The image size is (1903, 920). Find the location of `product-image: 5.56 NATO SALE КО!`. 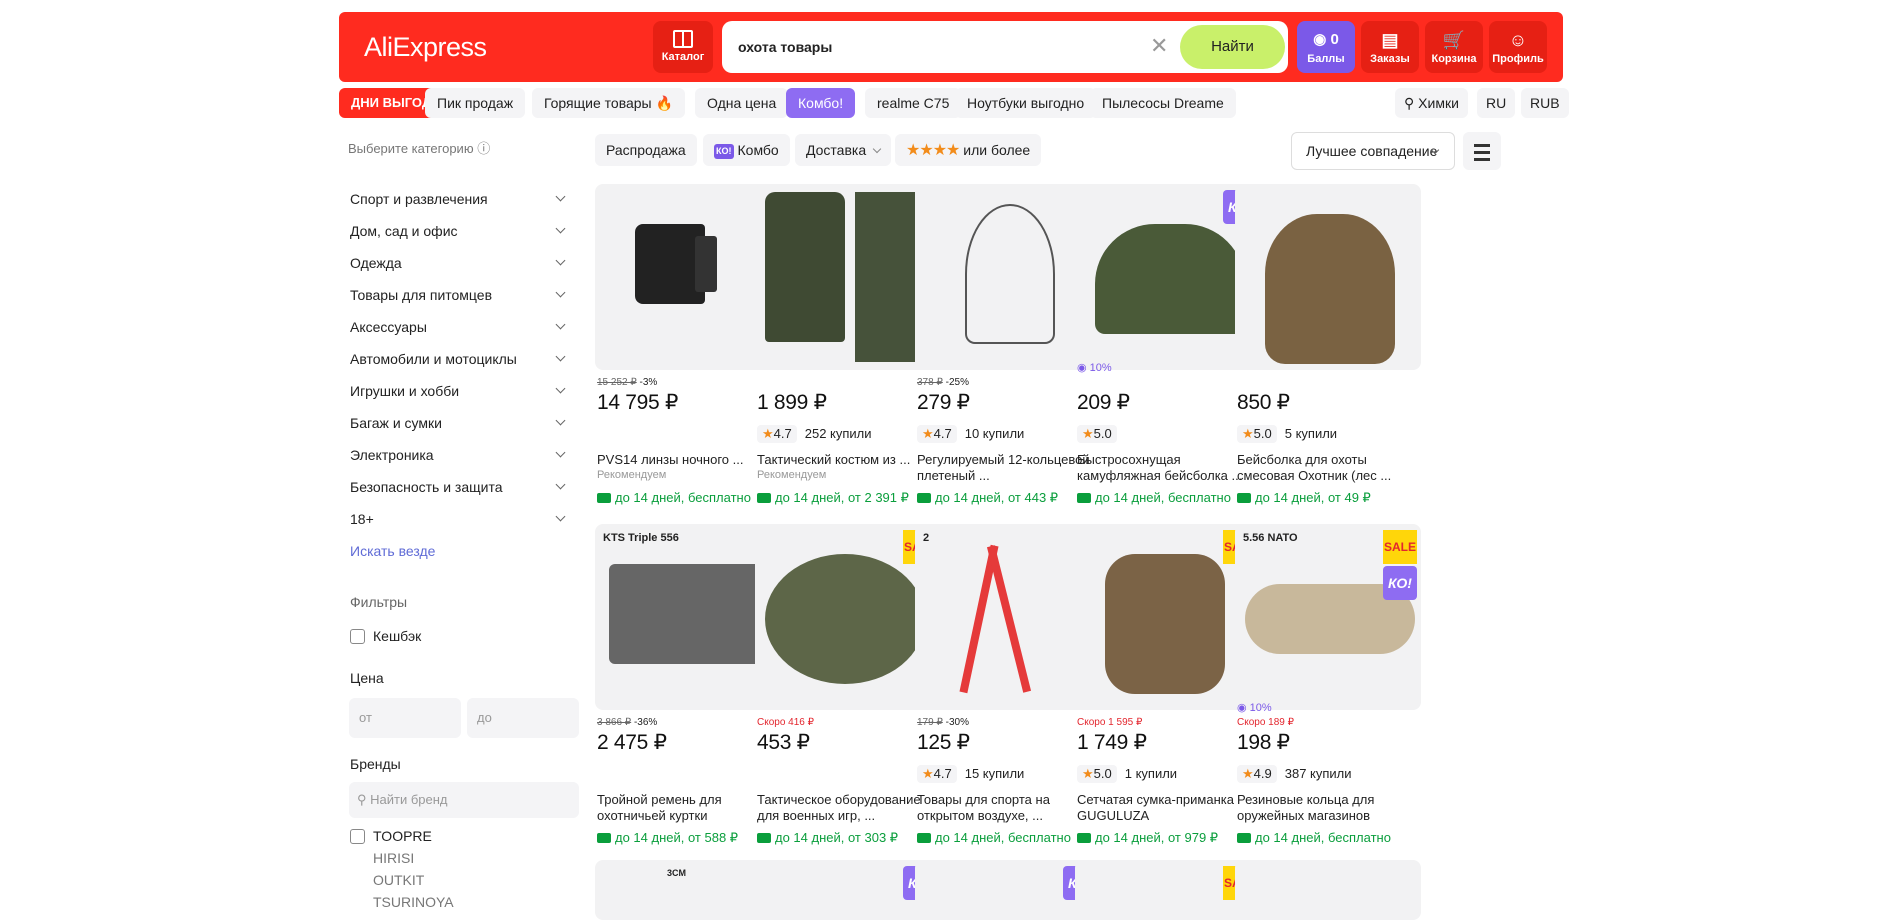

product-image: 5.56 NATO SALE КО! is located at coordinates (1328, 617).